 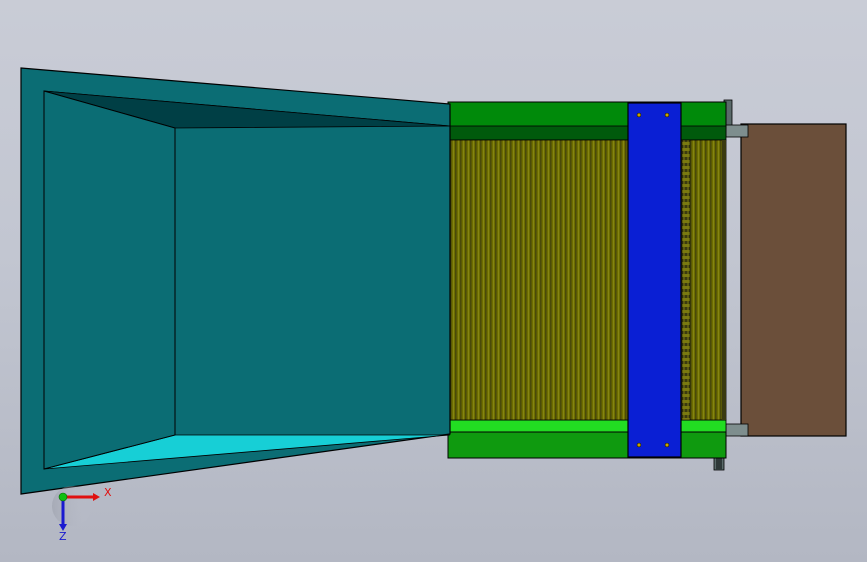 What do you see at coordinates (108, 492) in the screenshot?
I see `x-axis-label: X` at bounding box center [108, 492].